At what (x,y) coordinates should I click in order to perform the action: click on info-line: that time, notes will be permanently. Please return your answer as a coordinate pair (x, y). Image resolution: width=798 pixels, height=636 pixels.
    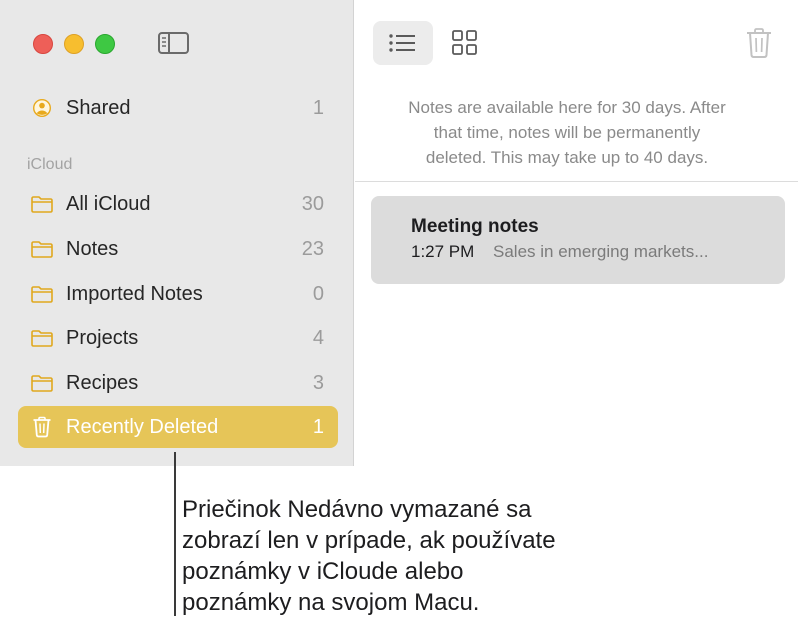
    Looking at the image, I should click on (567, 132).